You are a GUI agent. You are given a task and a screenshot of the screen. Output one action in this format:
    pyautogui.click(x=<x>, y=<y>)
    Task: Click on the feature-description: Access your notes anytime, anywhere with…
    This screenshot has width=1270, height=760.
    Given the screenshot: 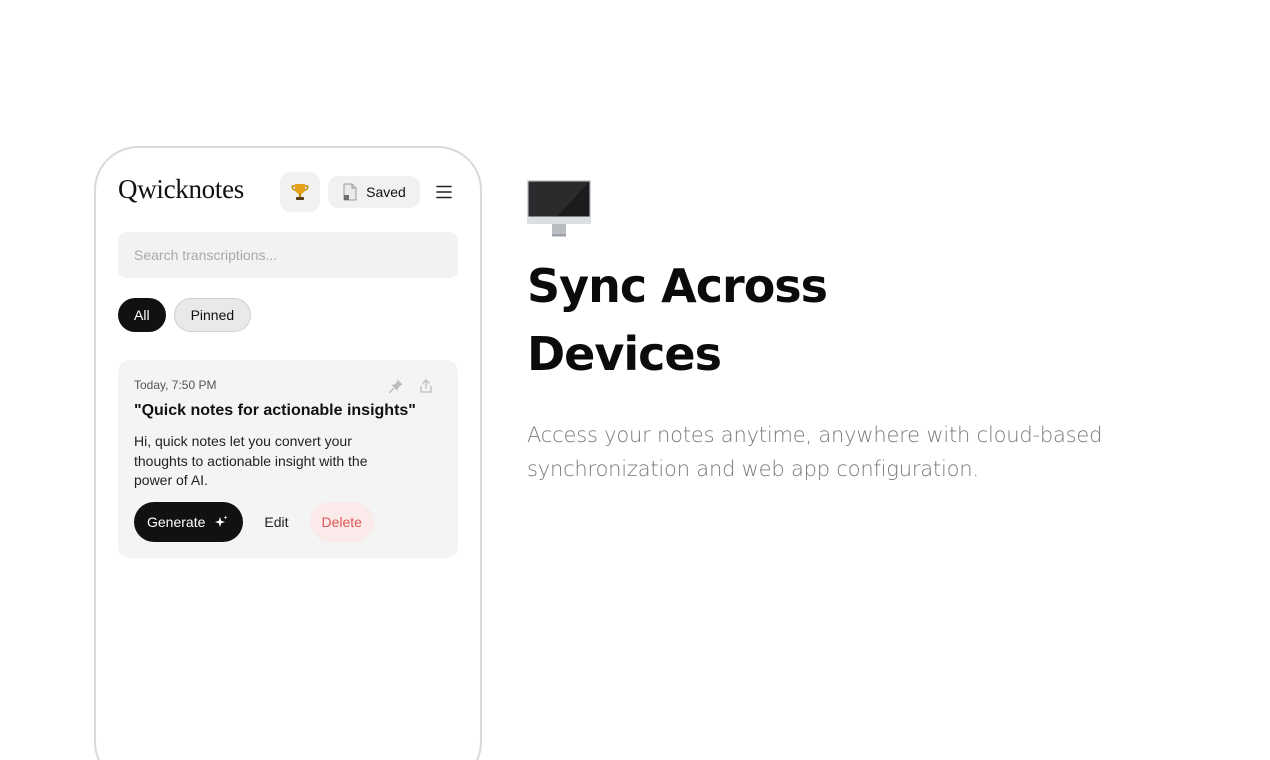 What is the action you would take?
    pyautogui.click(x=815, y=452)
    